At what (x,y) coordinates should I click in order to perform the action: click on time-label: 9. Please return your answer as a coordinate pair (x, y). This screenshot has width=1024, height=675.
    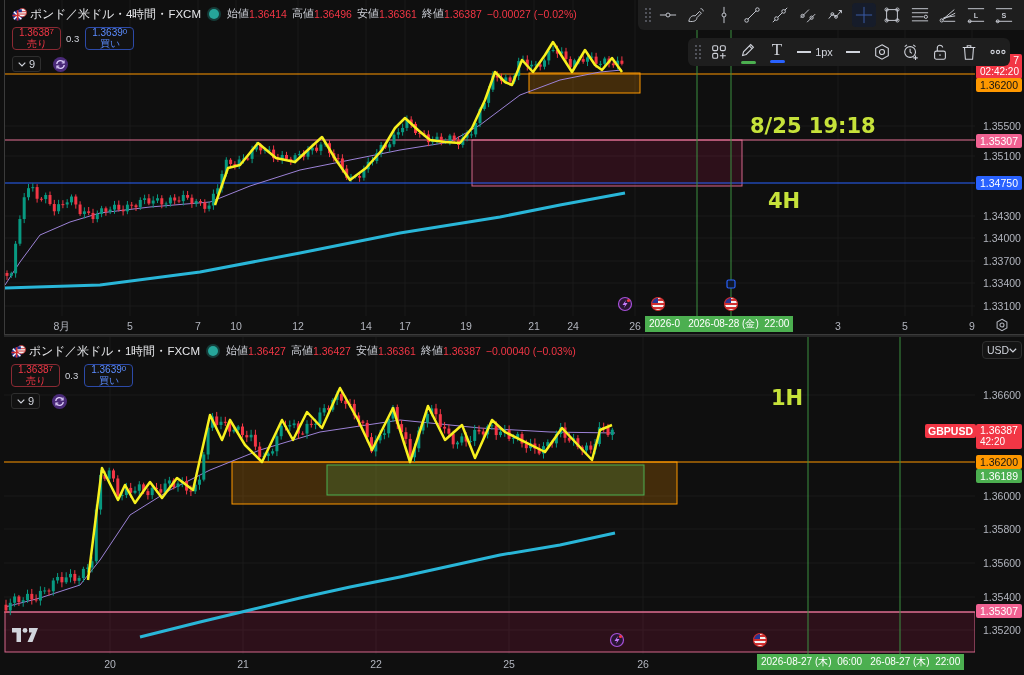
    Looking at the image, I should click on (972, 326).